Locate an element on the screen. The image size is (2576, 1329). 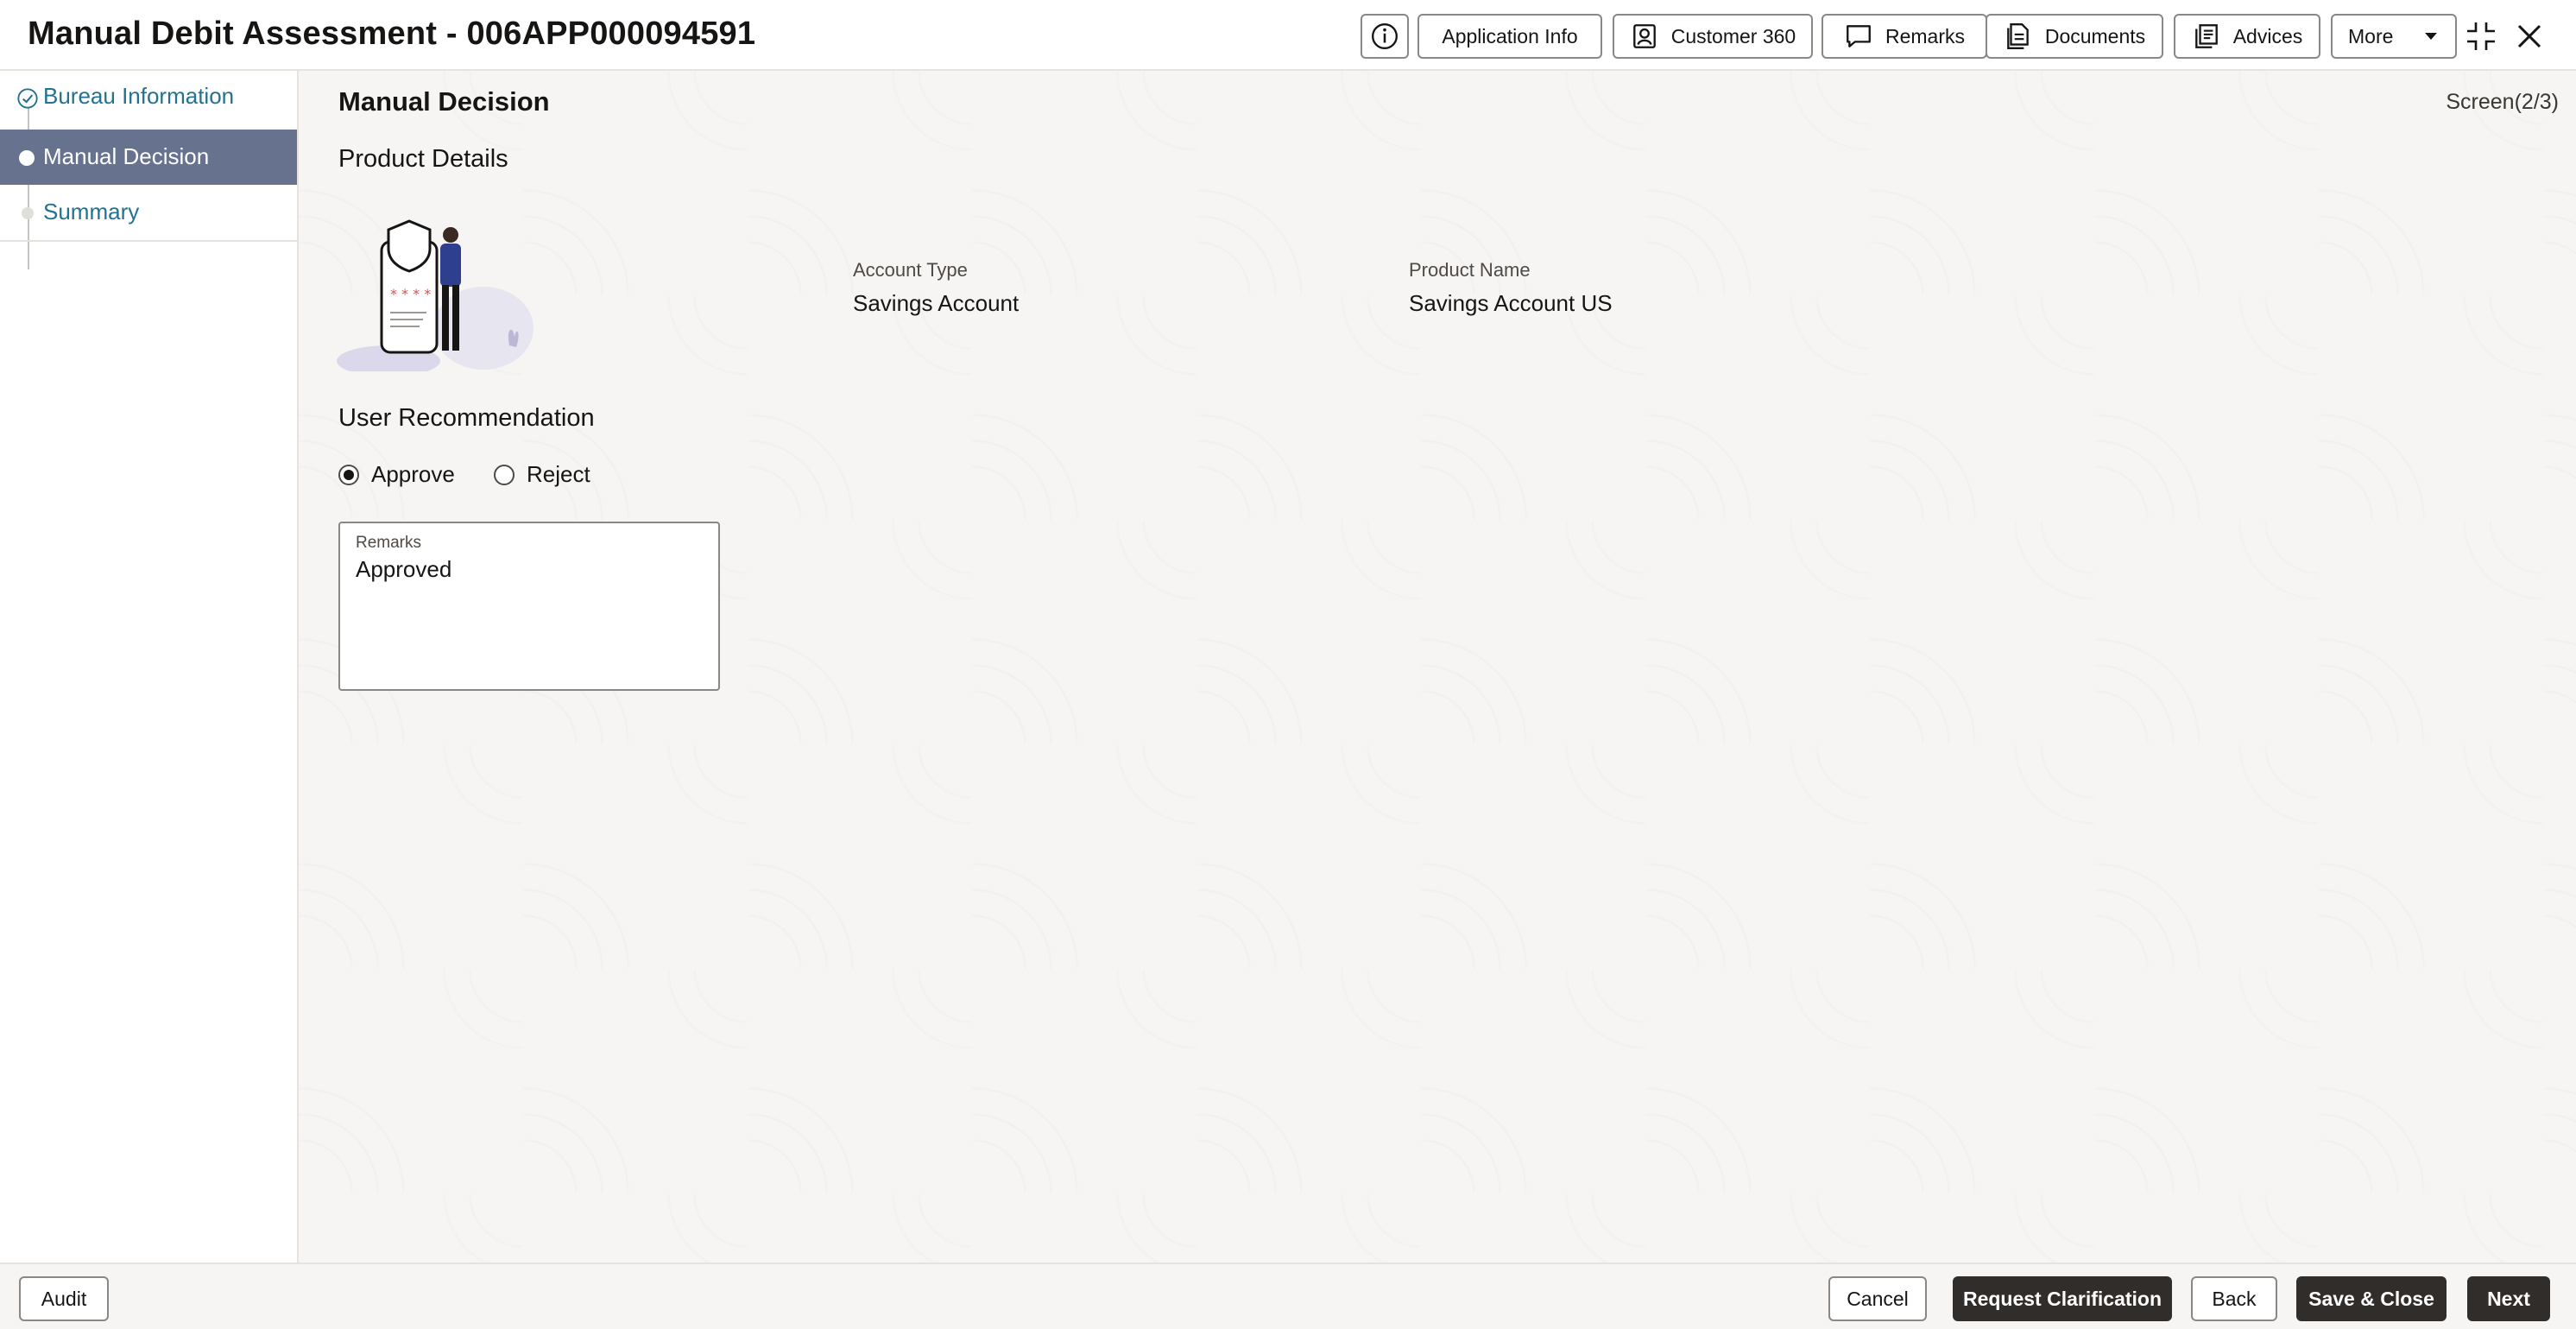
screen-indicator: Screen(2/3) is located at coordinates (2502, 102).